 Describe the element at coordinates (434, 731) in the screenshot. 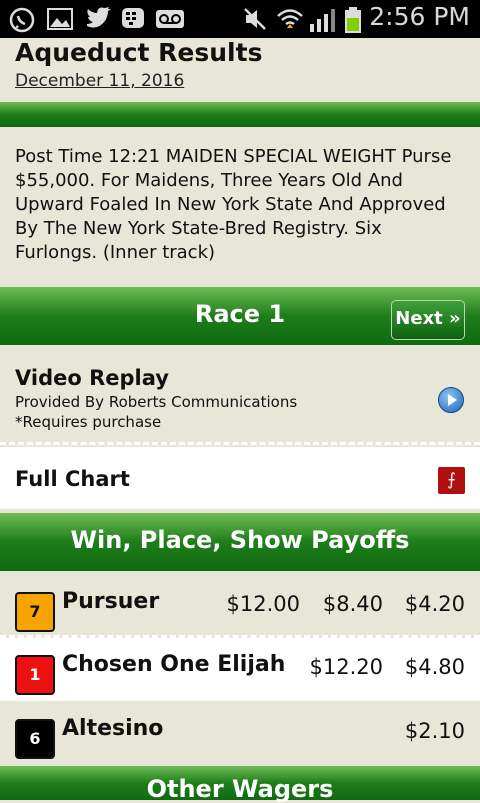

I see `show-payoff: $2.10` at that location.